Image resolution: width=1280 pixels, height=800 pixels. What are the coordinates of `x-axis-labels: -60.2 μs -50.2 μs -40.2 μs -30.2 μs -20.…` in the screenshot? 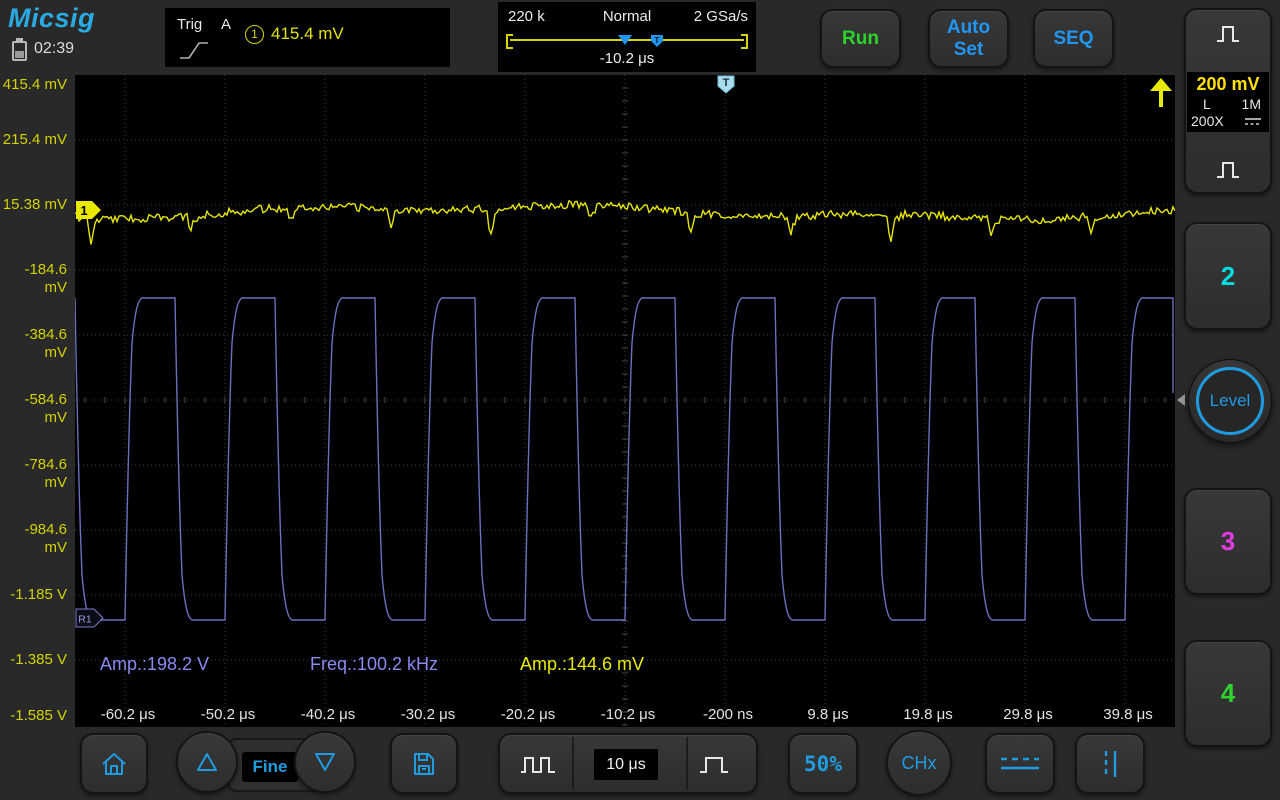 It's located at (625, 715).